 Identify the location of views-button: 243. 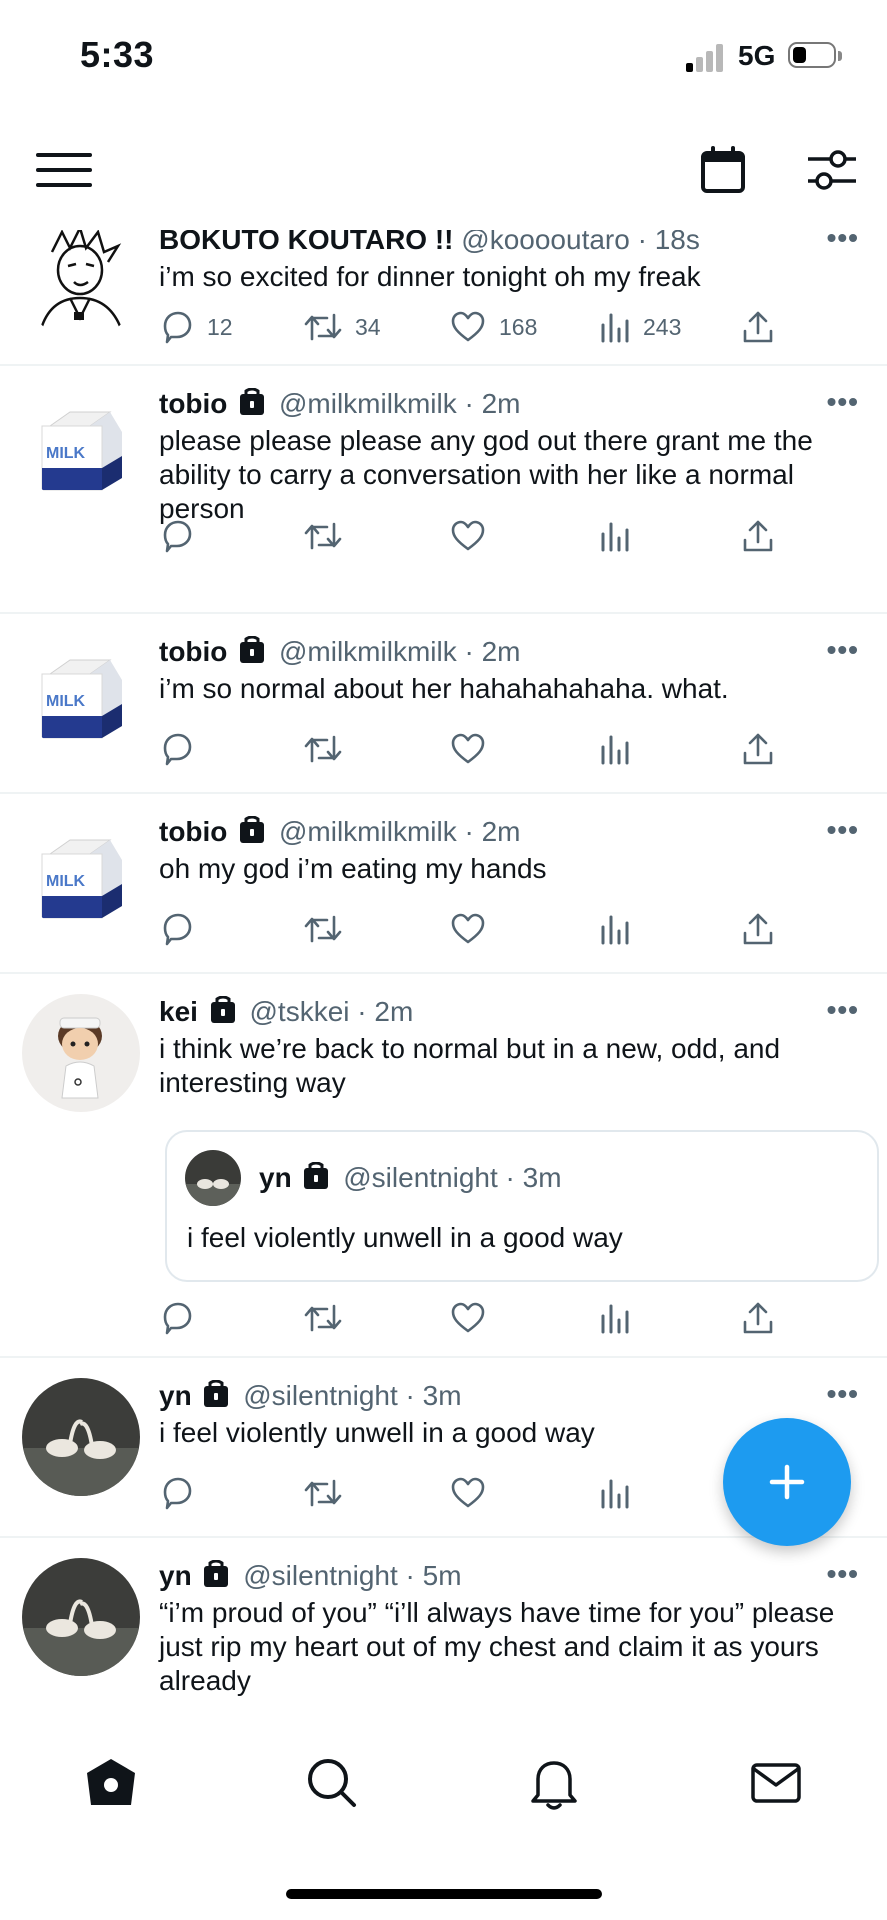
(640, 327).